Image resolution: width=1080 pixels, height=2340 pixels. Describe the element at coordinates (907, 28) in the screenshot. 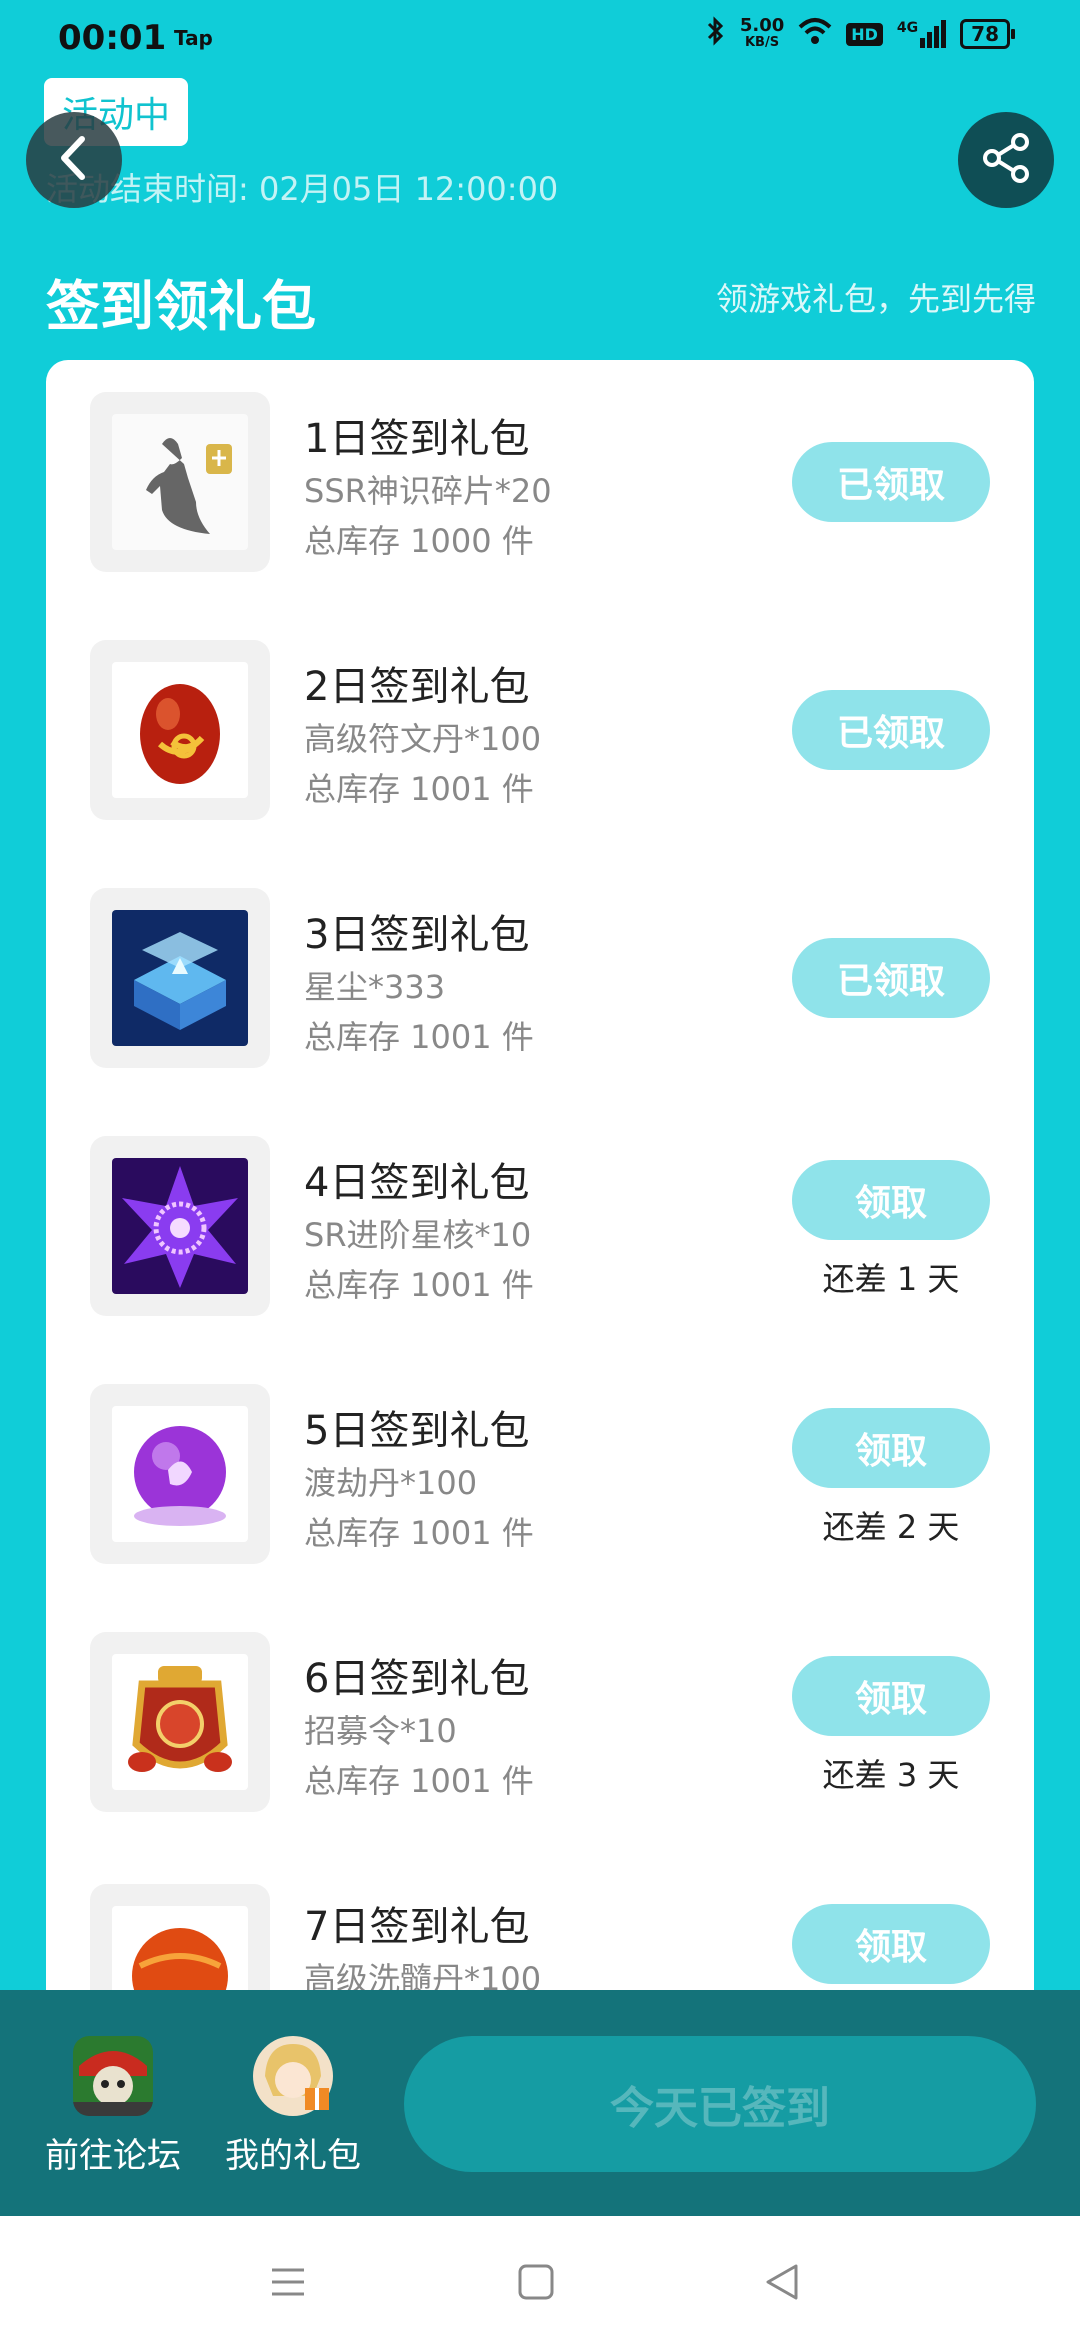

I see `signal-label: 4G` at that location.